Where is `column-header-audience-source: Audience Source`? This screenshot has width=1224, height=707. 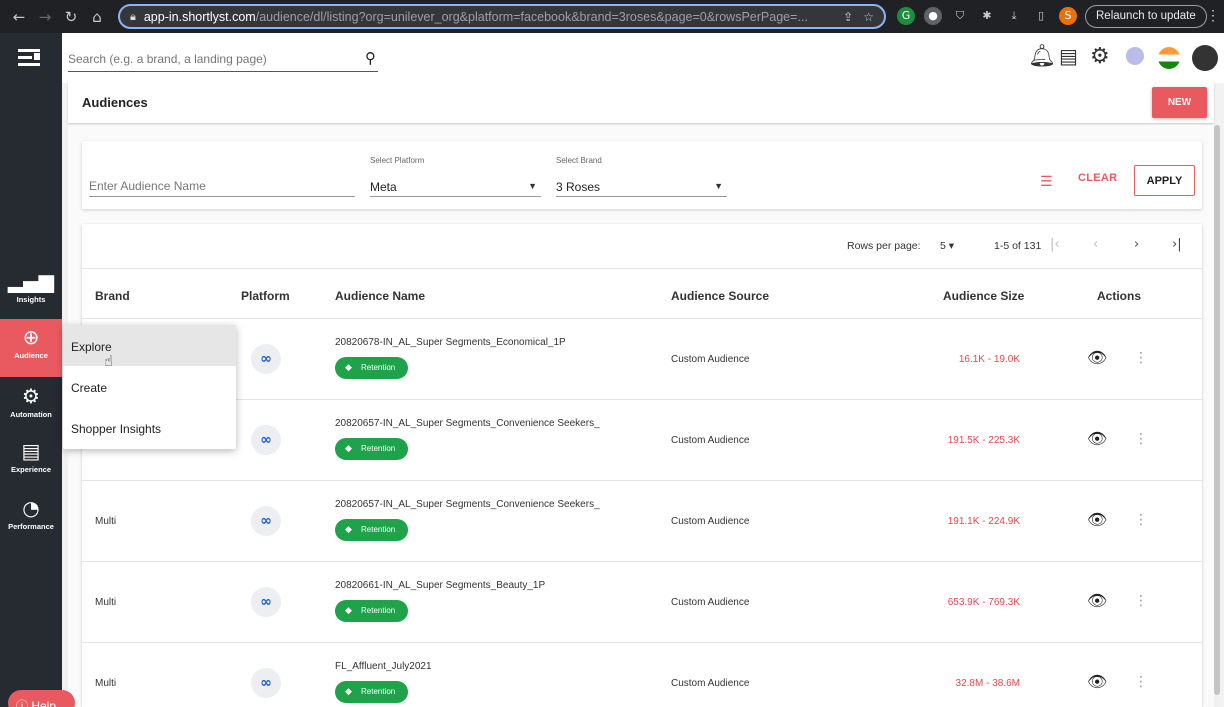
column-header-audience-source: Audience Source is located at coordinates (720, 296).